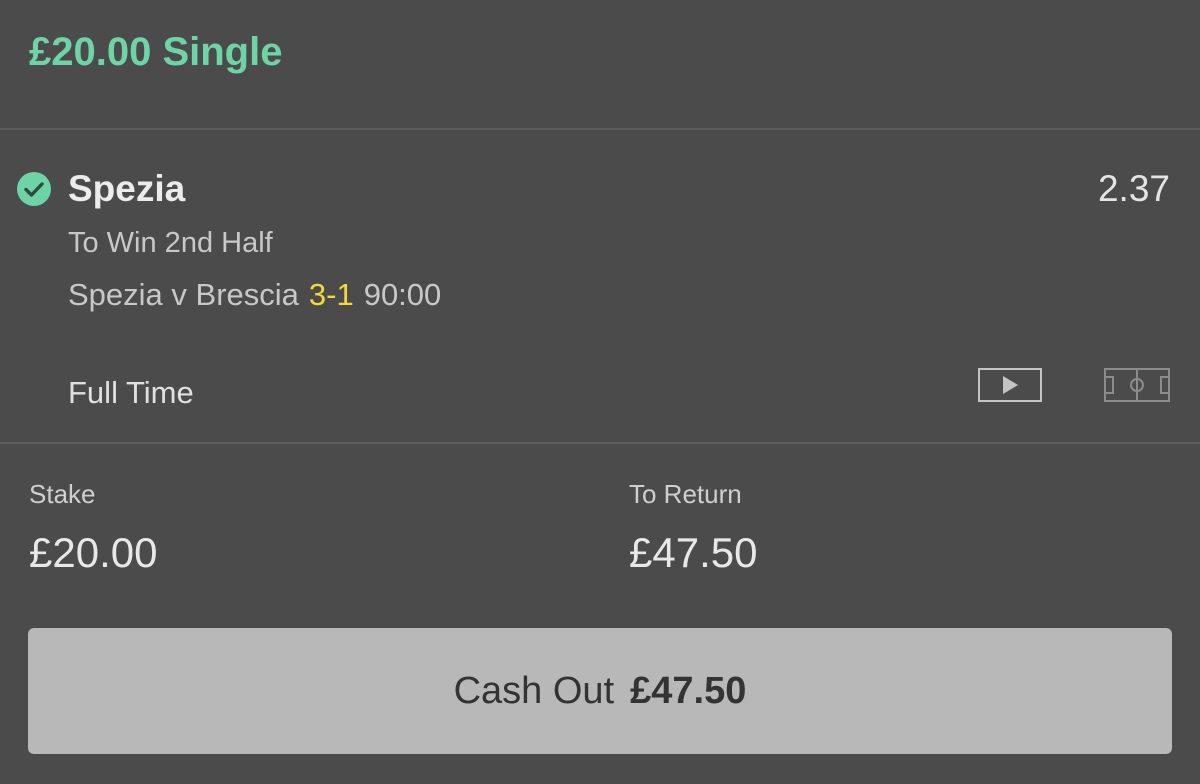 This screenshot has width=1200, height=784. Describe the element at coordinates (1137, 385) in the screenshot. I see `pitch-icon` at that location.